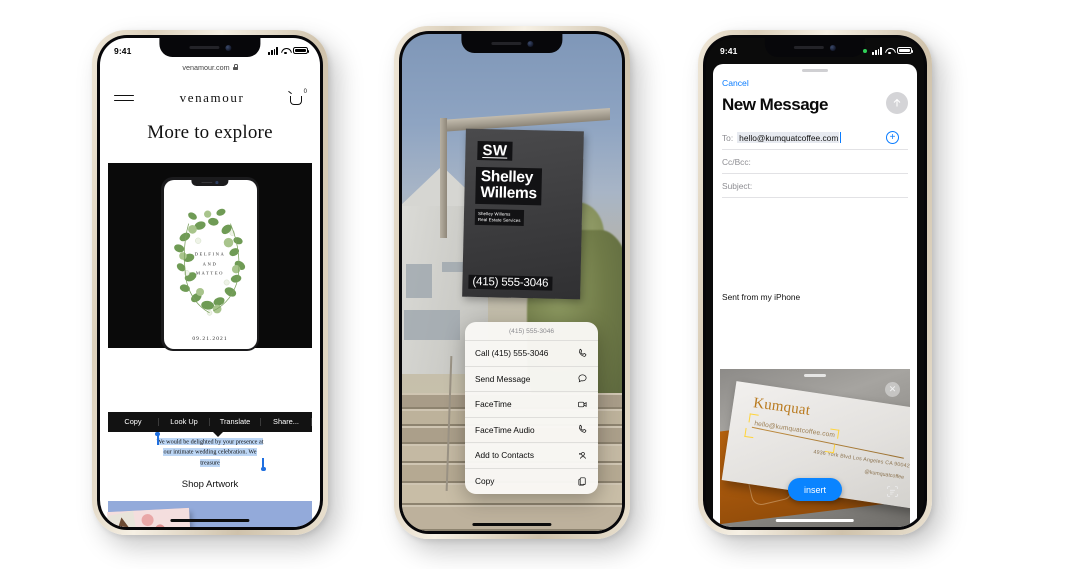 Image resolution: width=1080 pixels, height=569 pixels. I want to click on card-social-handle: @kumquatcoffee, so click(884, 475).